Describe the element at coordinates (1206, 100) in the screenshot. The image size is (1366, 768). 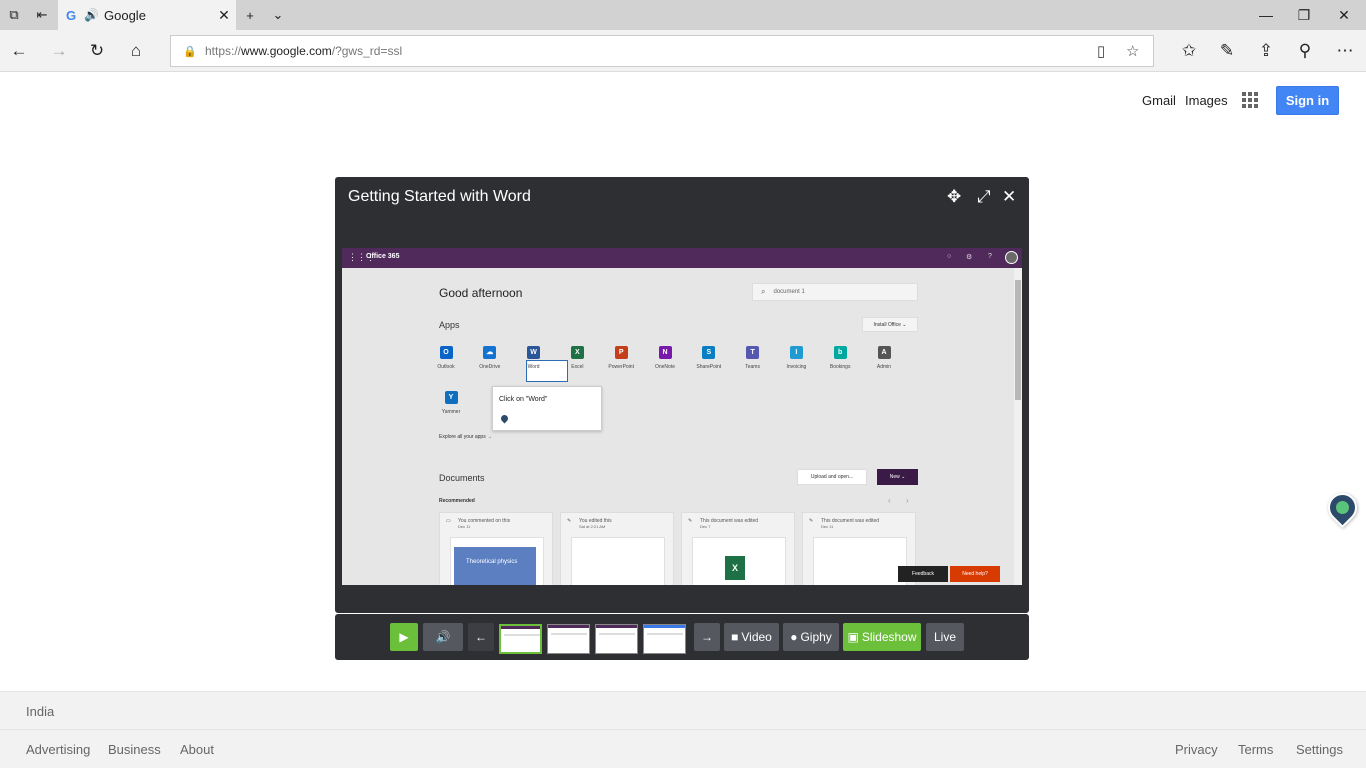
I see `images-link: Images` at that location.